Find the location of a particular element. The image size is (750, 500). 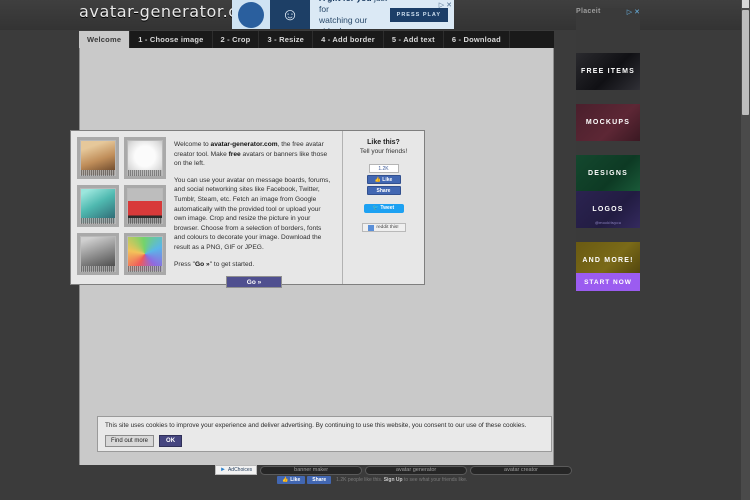

scrollbar-thumb is located at coordinates (745, 62).